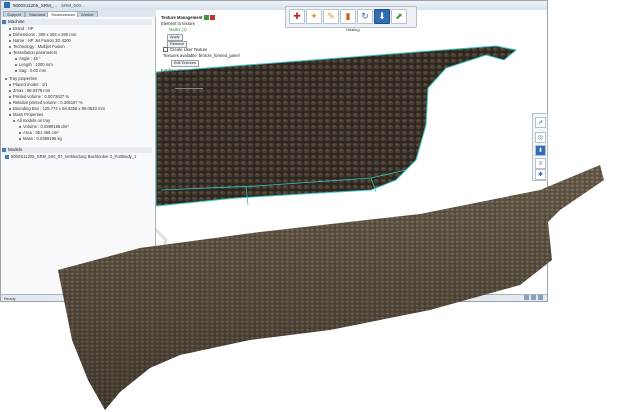  What do you see at coordinates (540, 163) in the screenshot?
I see `layers-icon: ≡` at bounding box center [540, 163].